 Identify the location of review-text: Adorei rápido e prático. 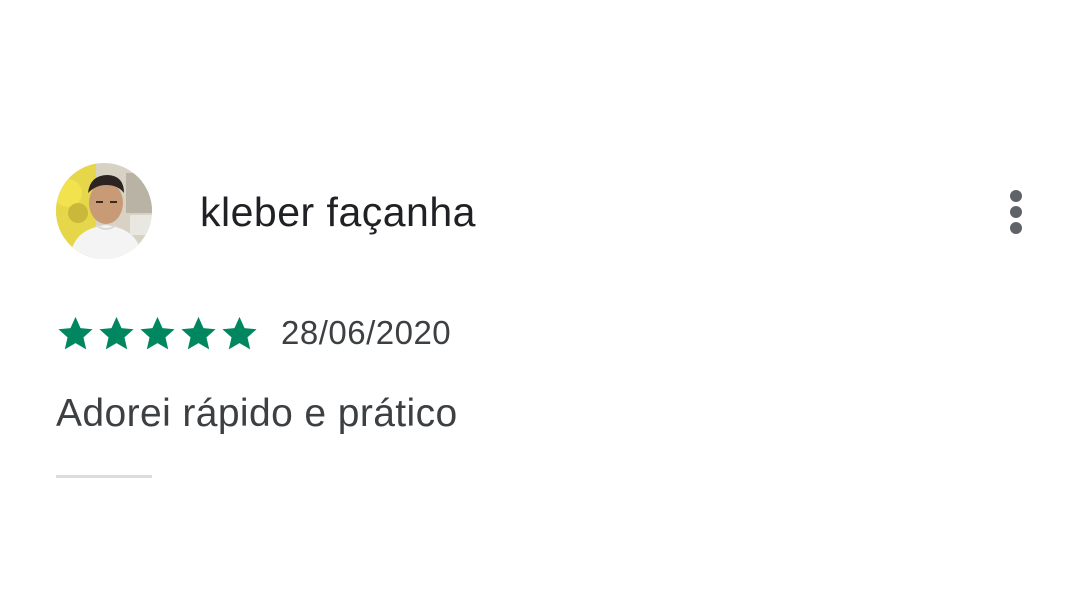
(257, 413).